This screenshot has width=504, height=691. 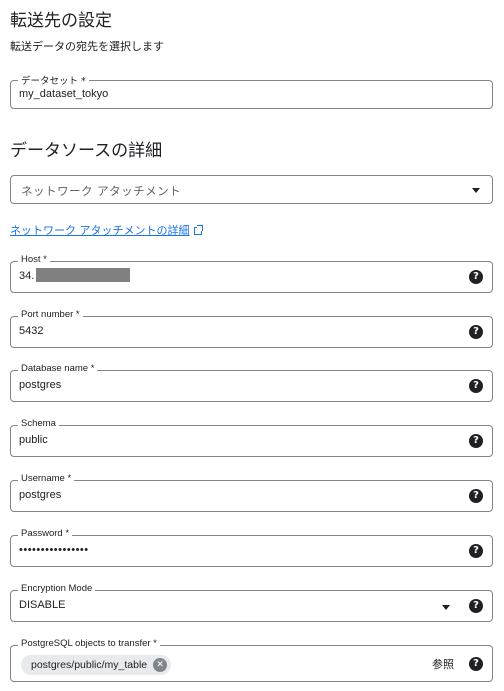 What do you see at coordinates (31, 331) in the screenshot?
I see `port-value: 5432` at bounding box center [31, 331].